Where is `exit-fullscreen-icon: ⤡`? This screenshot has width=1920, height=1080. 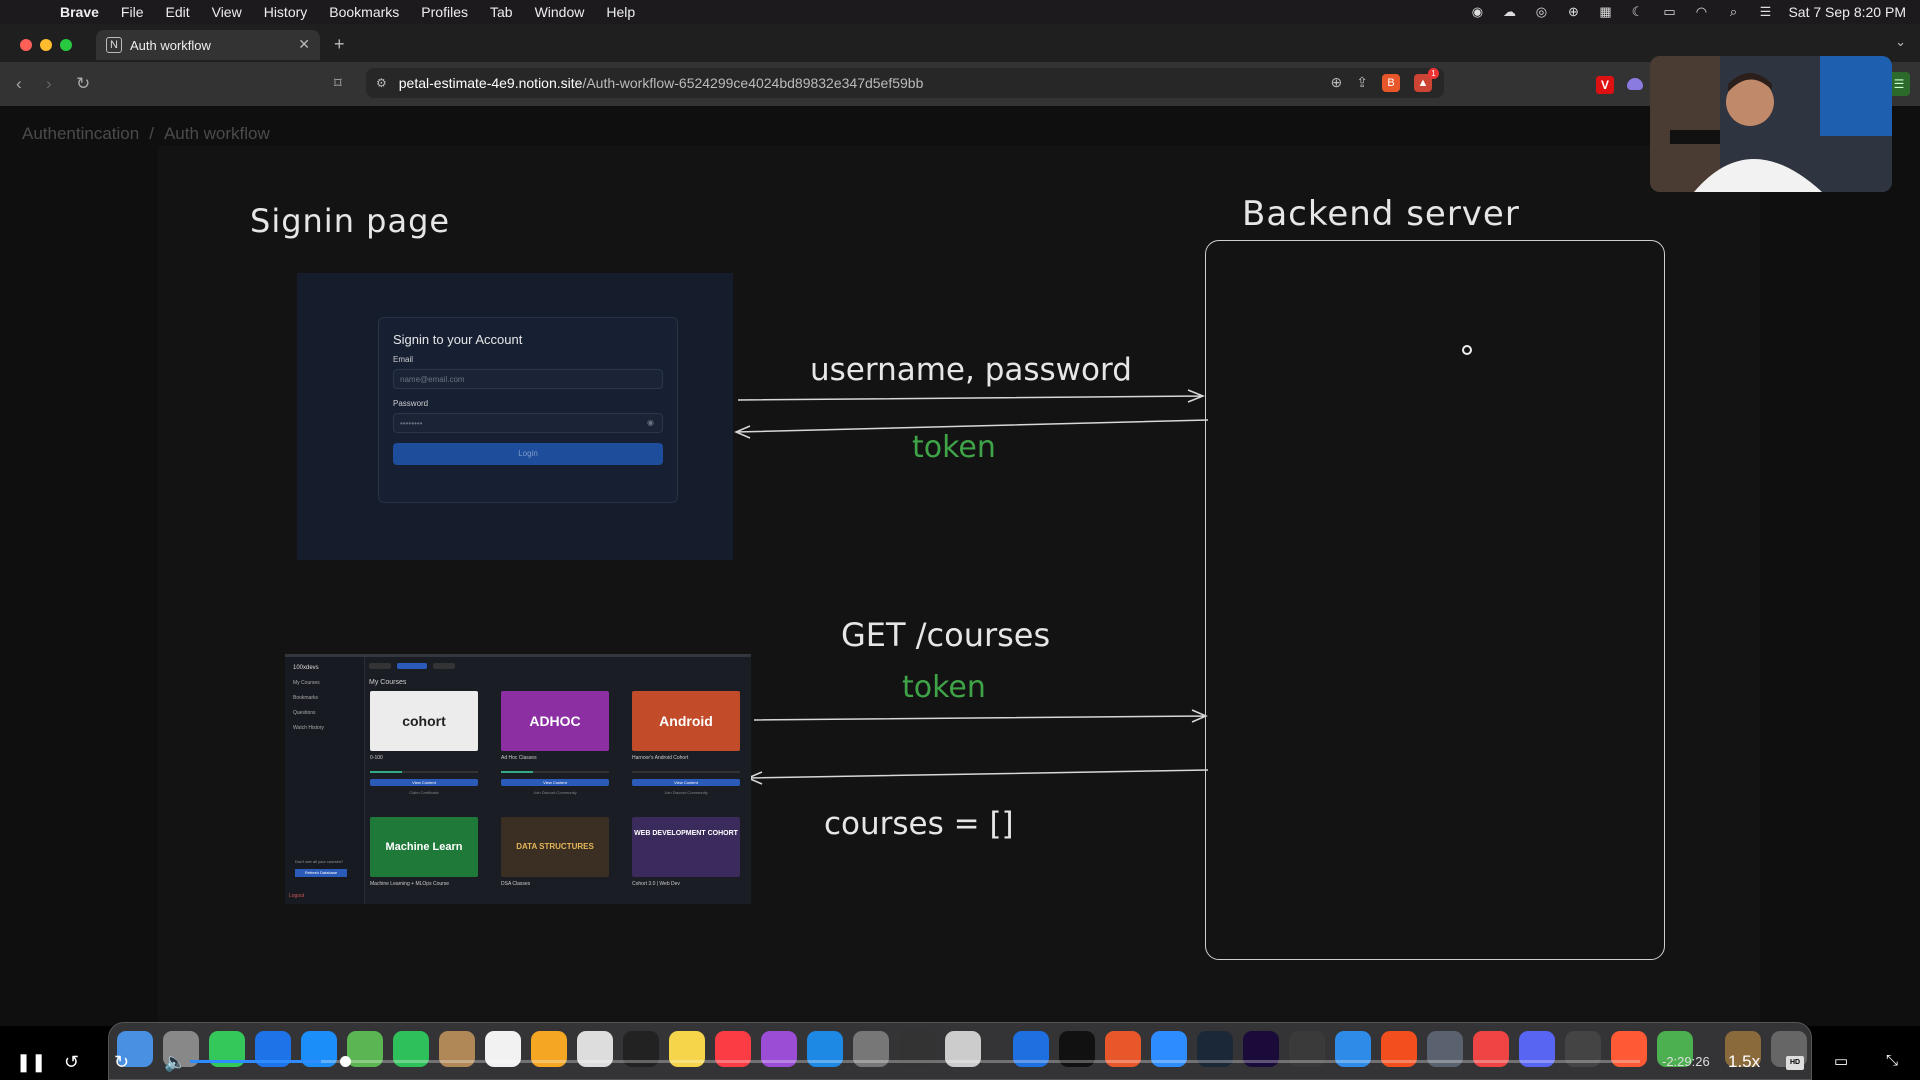 exit-fullscreen-icon: ⤡ is located at coordinates (1892, 1060).